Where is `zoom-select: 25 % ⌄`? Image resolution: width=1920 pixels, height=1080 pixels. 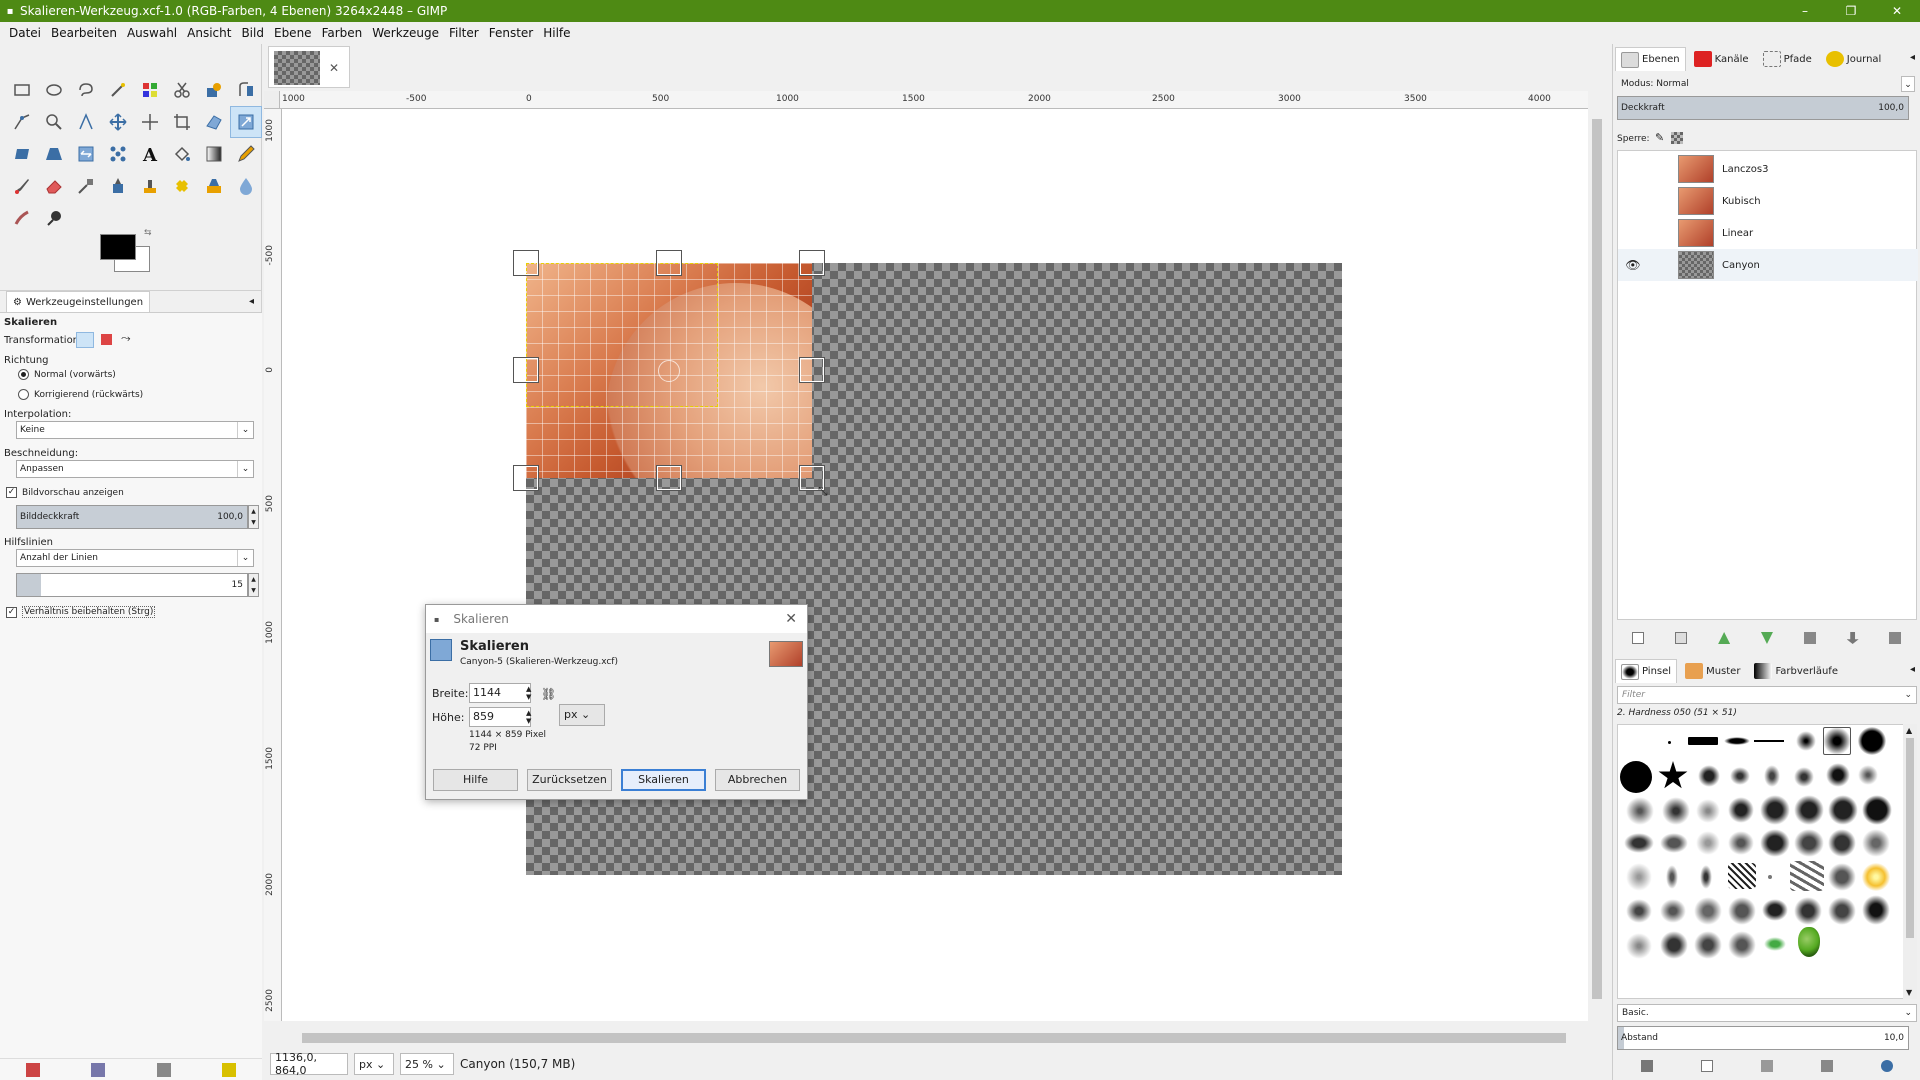
zoom-select: 25 % ⌄ is located at coordinates (427, 1064).